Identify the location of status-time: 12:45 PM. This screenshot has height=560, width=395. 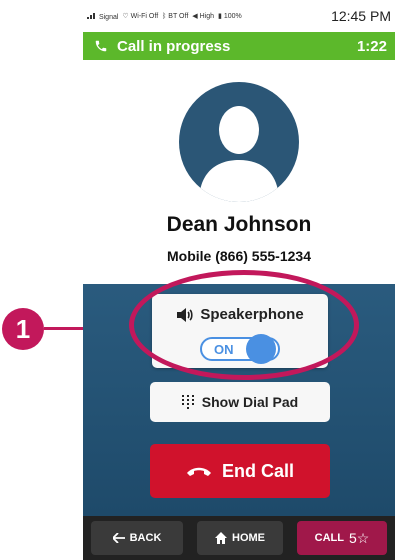
(361, 16).